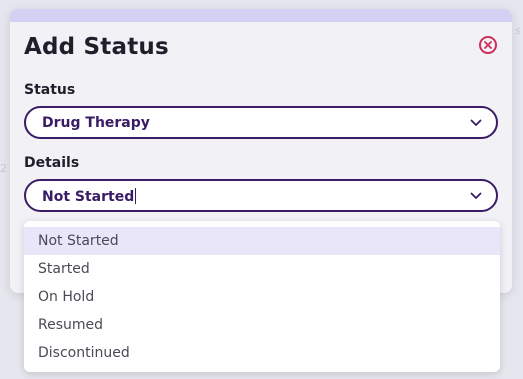 The width and height of the screenshot is (523, 379). What do you see at coordinates (262, 353) in the screenshot?
I see `dropdown-option-discontinued: Discontinued` at bounding box center [262, 353].